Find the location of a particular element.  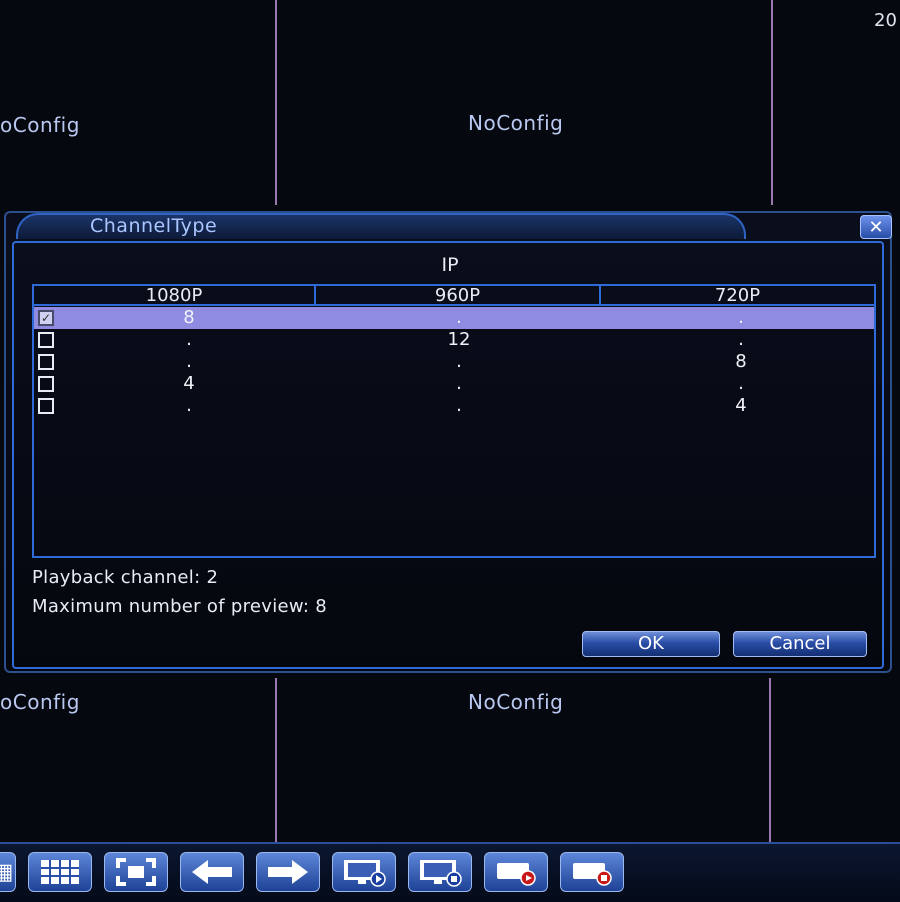

table-header: 1080P 960P 720P is located at coordinates (454, 296).